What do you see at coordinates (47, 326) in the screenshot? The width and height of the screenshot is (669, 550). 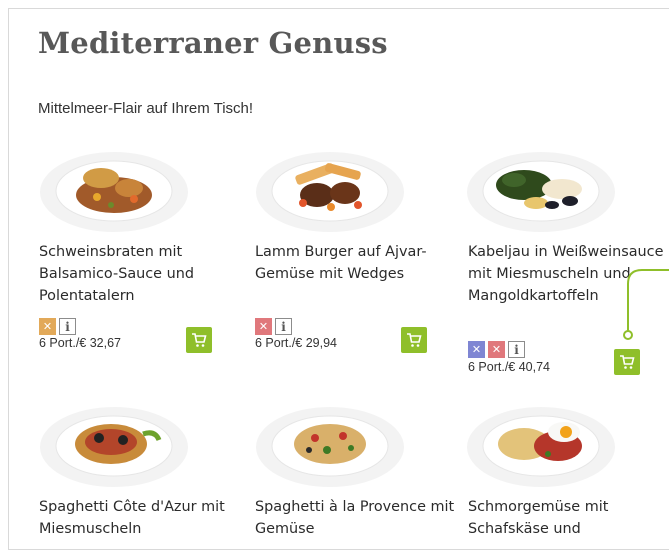 I see `wheat-icon: ✕` at bounding box center [47, 326].